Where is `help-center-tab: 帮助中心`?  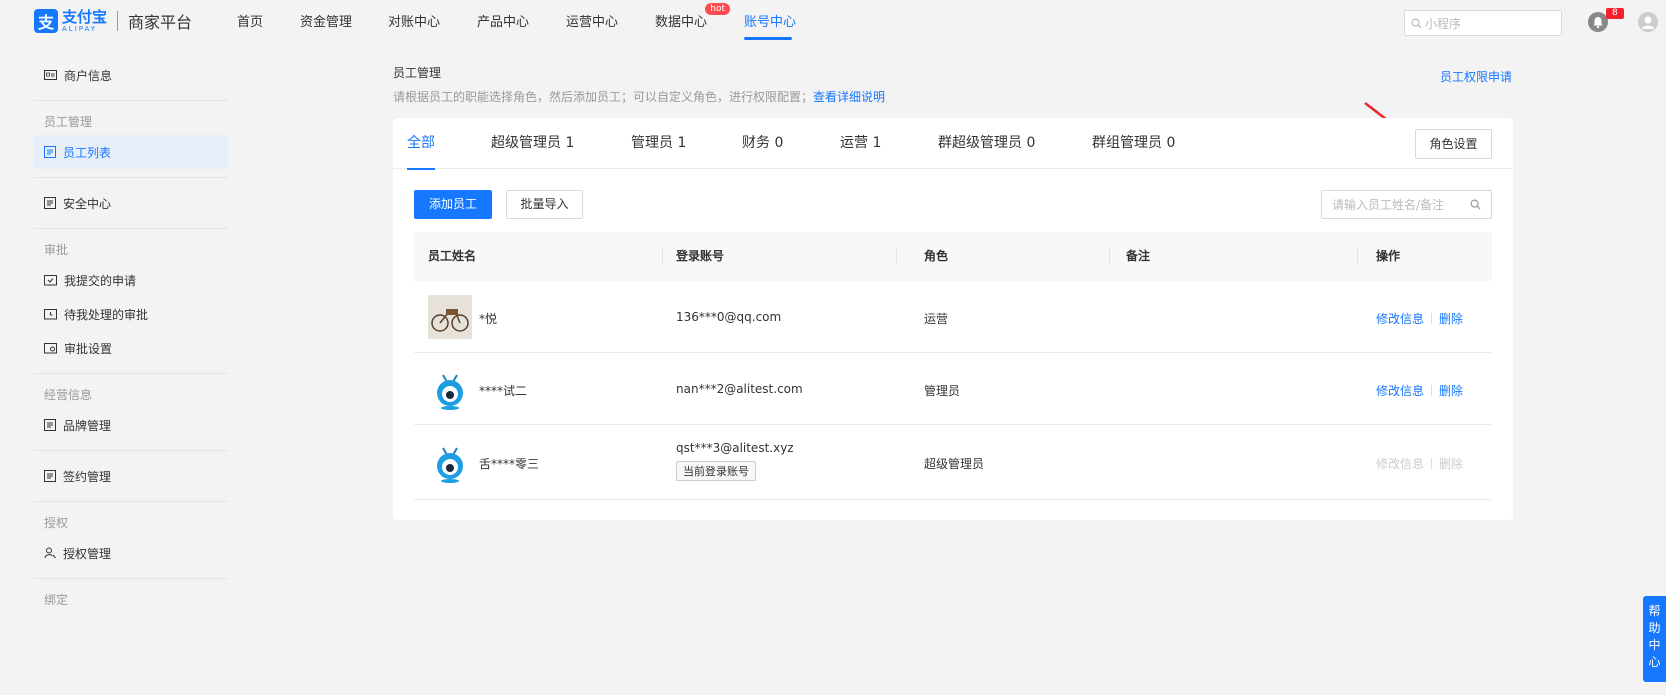
help-center-tab: 帮助中心 is located at coordinates (1654, 639).